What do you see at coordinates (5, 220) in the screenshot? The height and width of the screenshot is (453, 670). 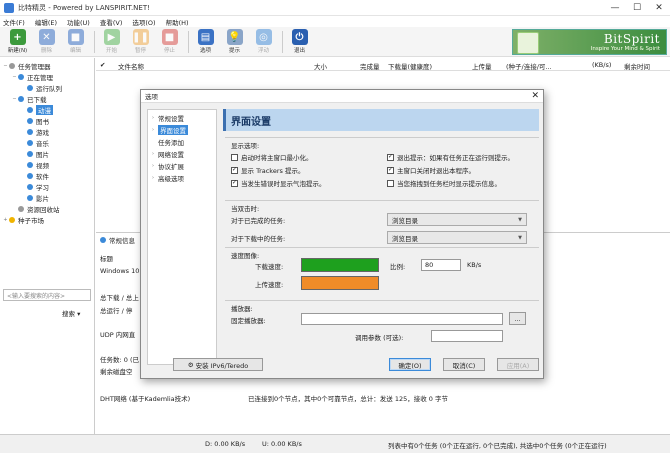 I see `expand-toggle-icon: +` at bounding box center [5, 220].